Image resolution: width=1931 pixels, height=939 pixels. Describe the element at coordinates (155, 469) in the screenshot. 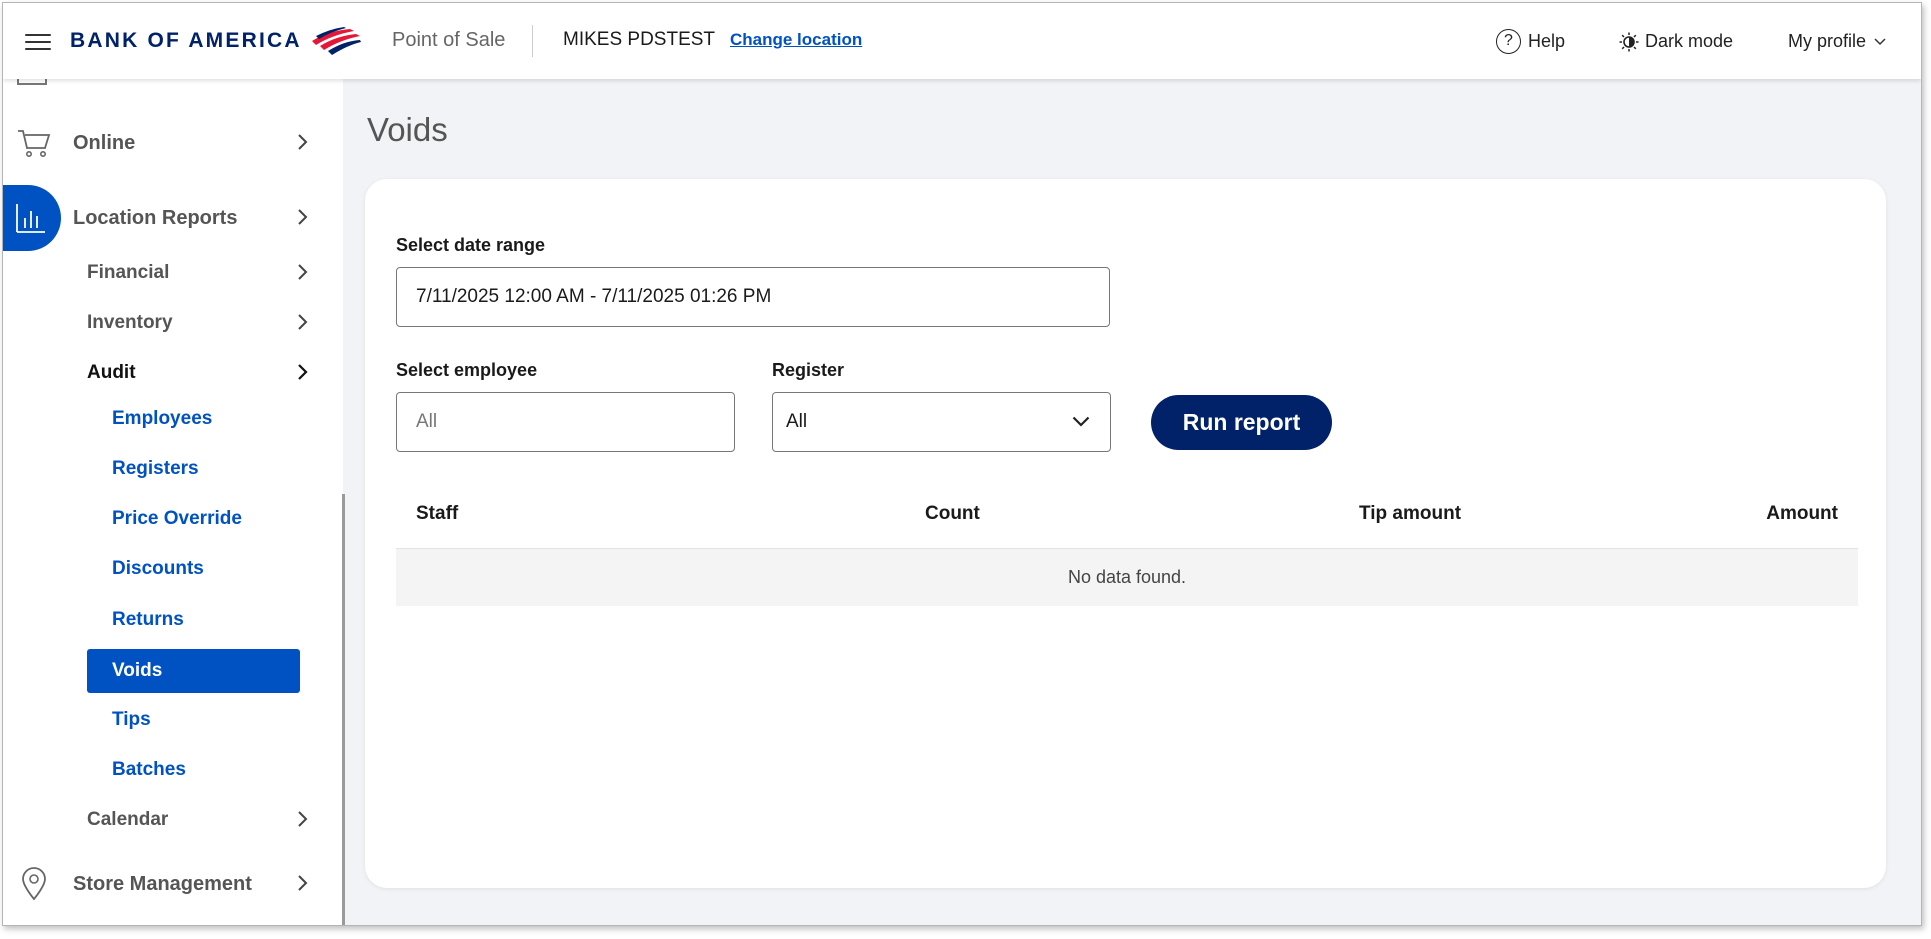

I see `sidebar-item-registers: Registers` at that location.